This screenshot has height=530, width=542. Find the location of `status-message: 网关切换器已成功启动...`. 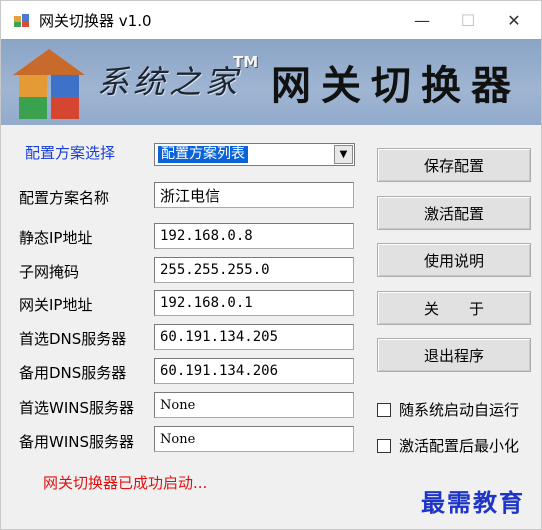

status-message: 网关切换器已成功启动... is located at coordinates (125, 483).